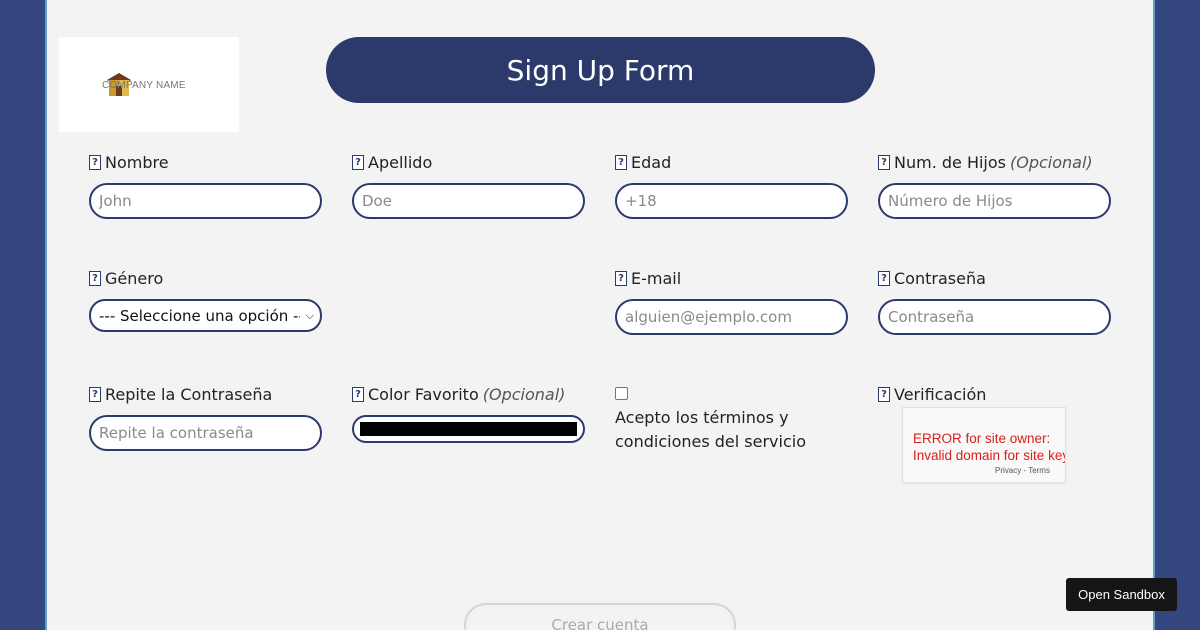 This screenshot has height=630, width=1200. What do you see at coordinates (392, 162) in the screenshot?
I see `label-apellido: ? Apellido` at bounding box center [392, 162].